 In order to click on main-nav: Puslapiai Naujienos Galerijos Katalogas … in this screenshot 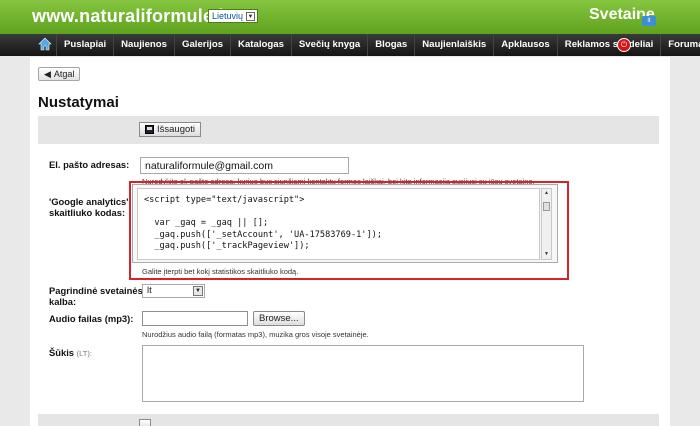, I will do `click(350, 45)`.